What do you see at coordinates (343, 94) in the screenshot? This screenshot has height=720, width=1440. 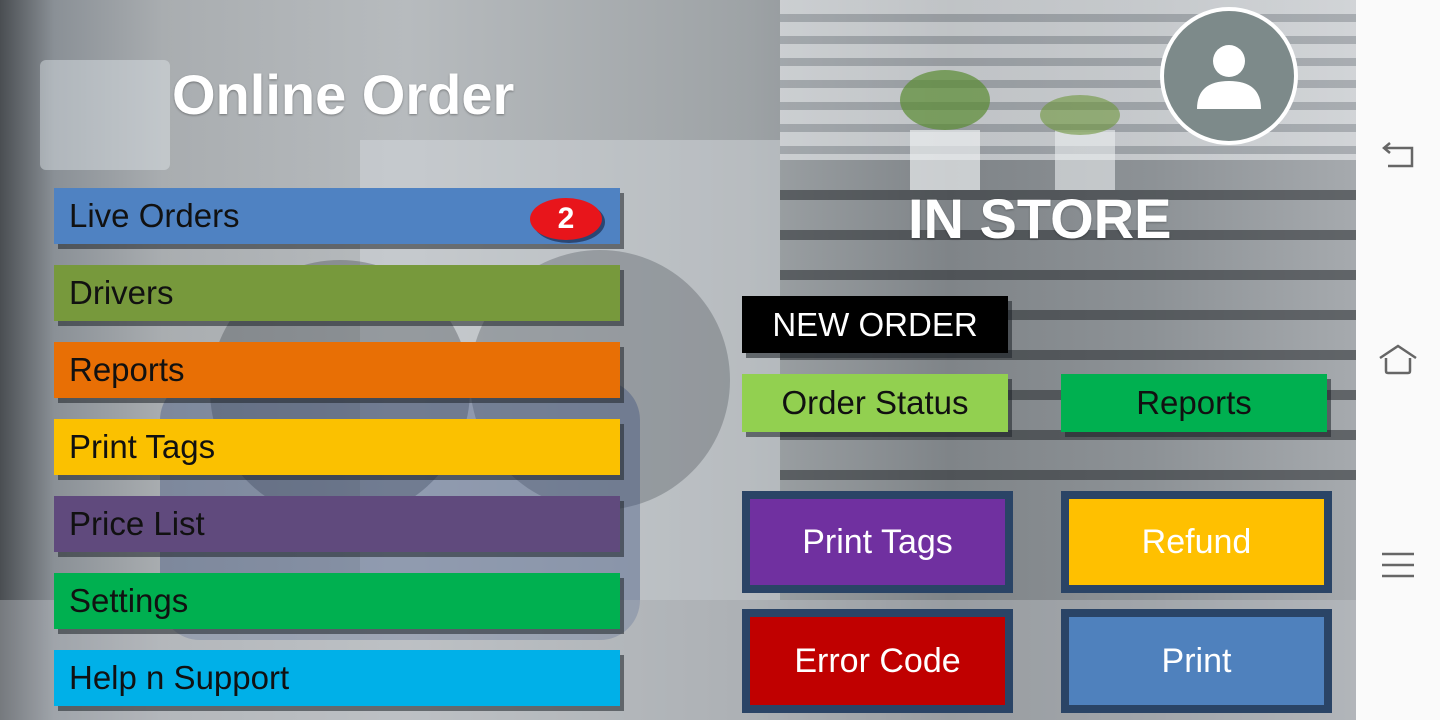 I see `page-title: Online Order` at bounding box center [343, 94].